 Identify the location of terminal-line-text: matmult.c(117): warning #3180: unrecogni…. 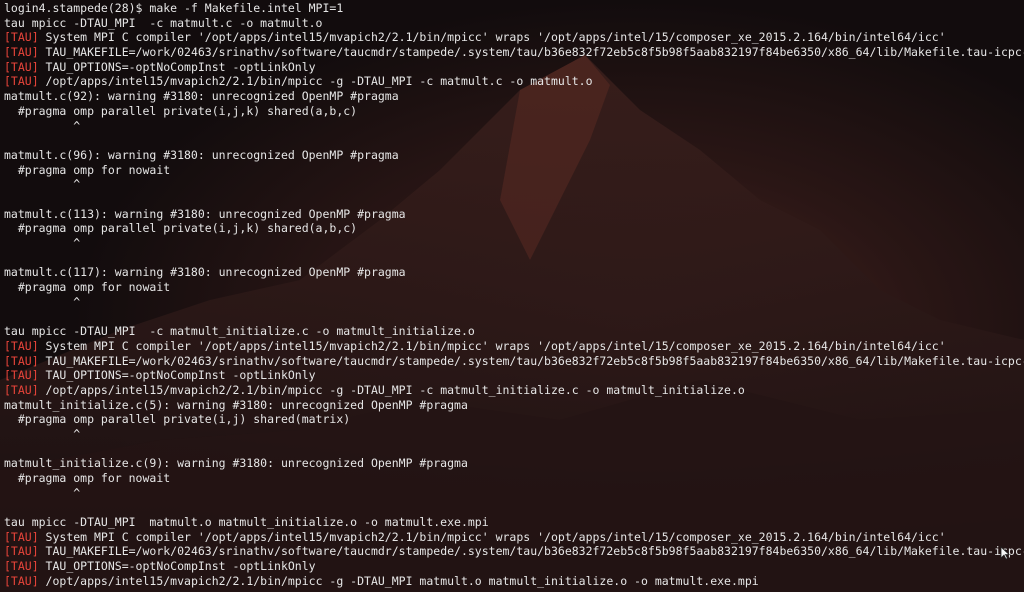
(205, 272).